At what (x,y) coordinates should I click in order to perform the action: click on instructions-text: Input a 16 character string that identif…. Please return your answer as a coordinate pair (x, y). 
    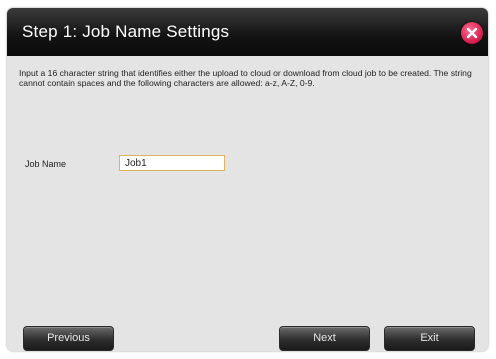
    Looking at the image, I should click on (245, 78).